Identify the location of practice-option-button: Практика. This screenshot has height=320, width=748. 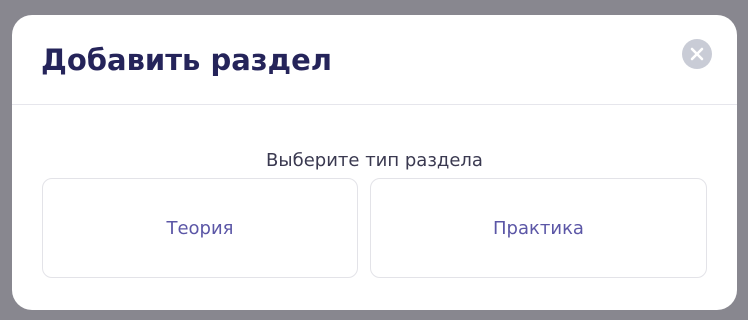
(538, 228).